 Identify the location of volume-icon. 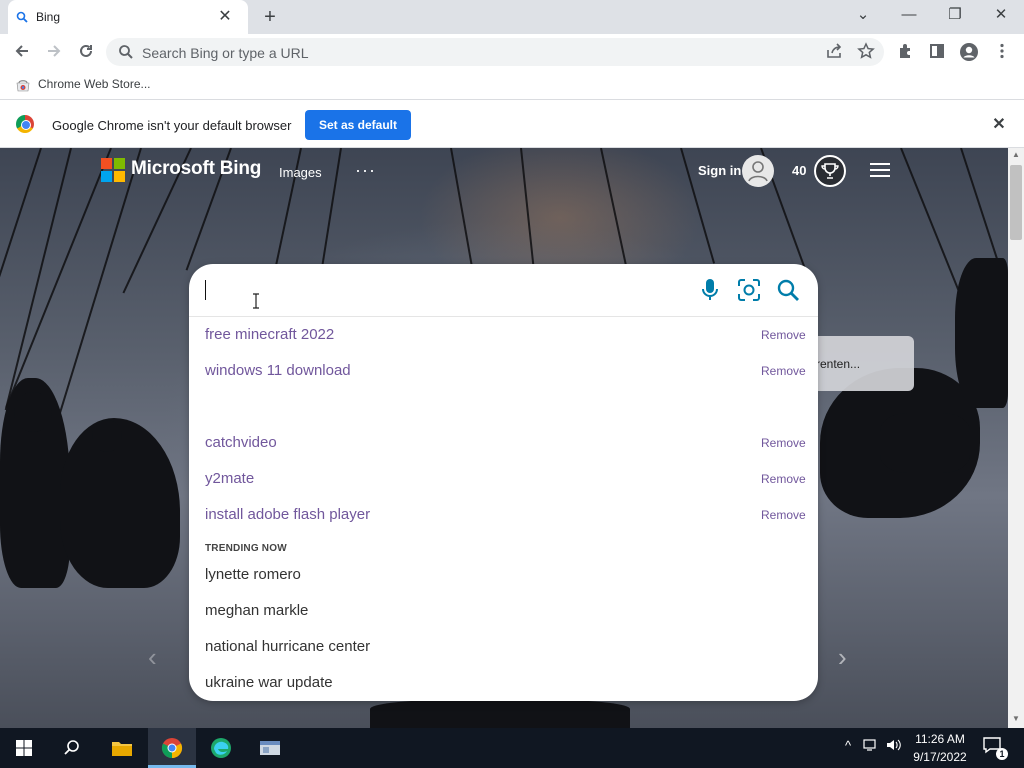
(894, 746).